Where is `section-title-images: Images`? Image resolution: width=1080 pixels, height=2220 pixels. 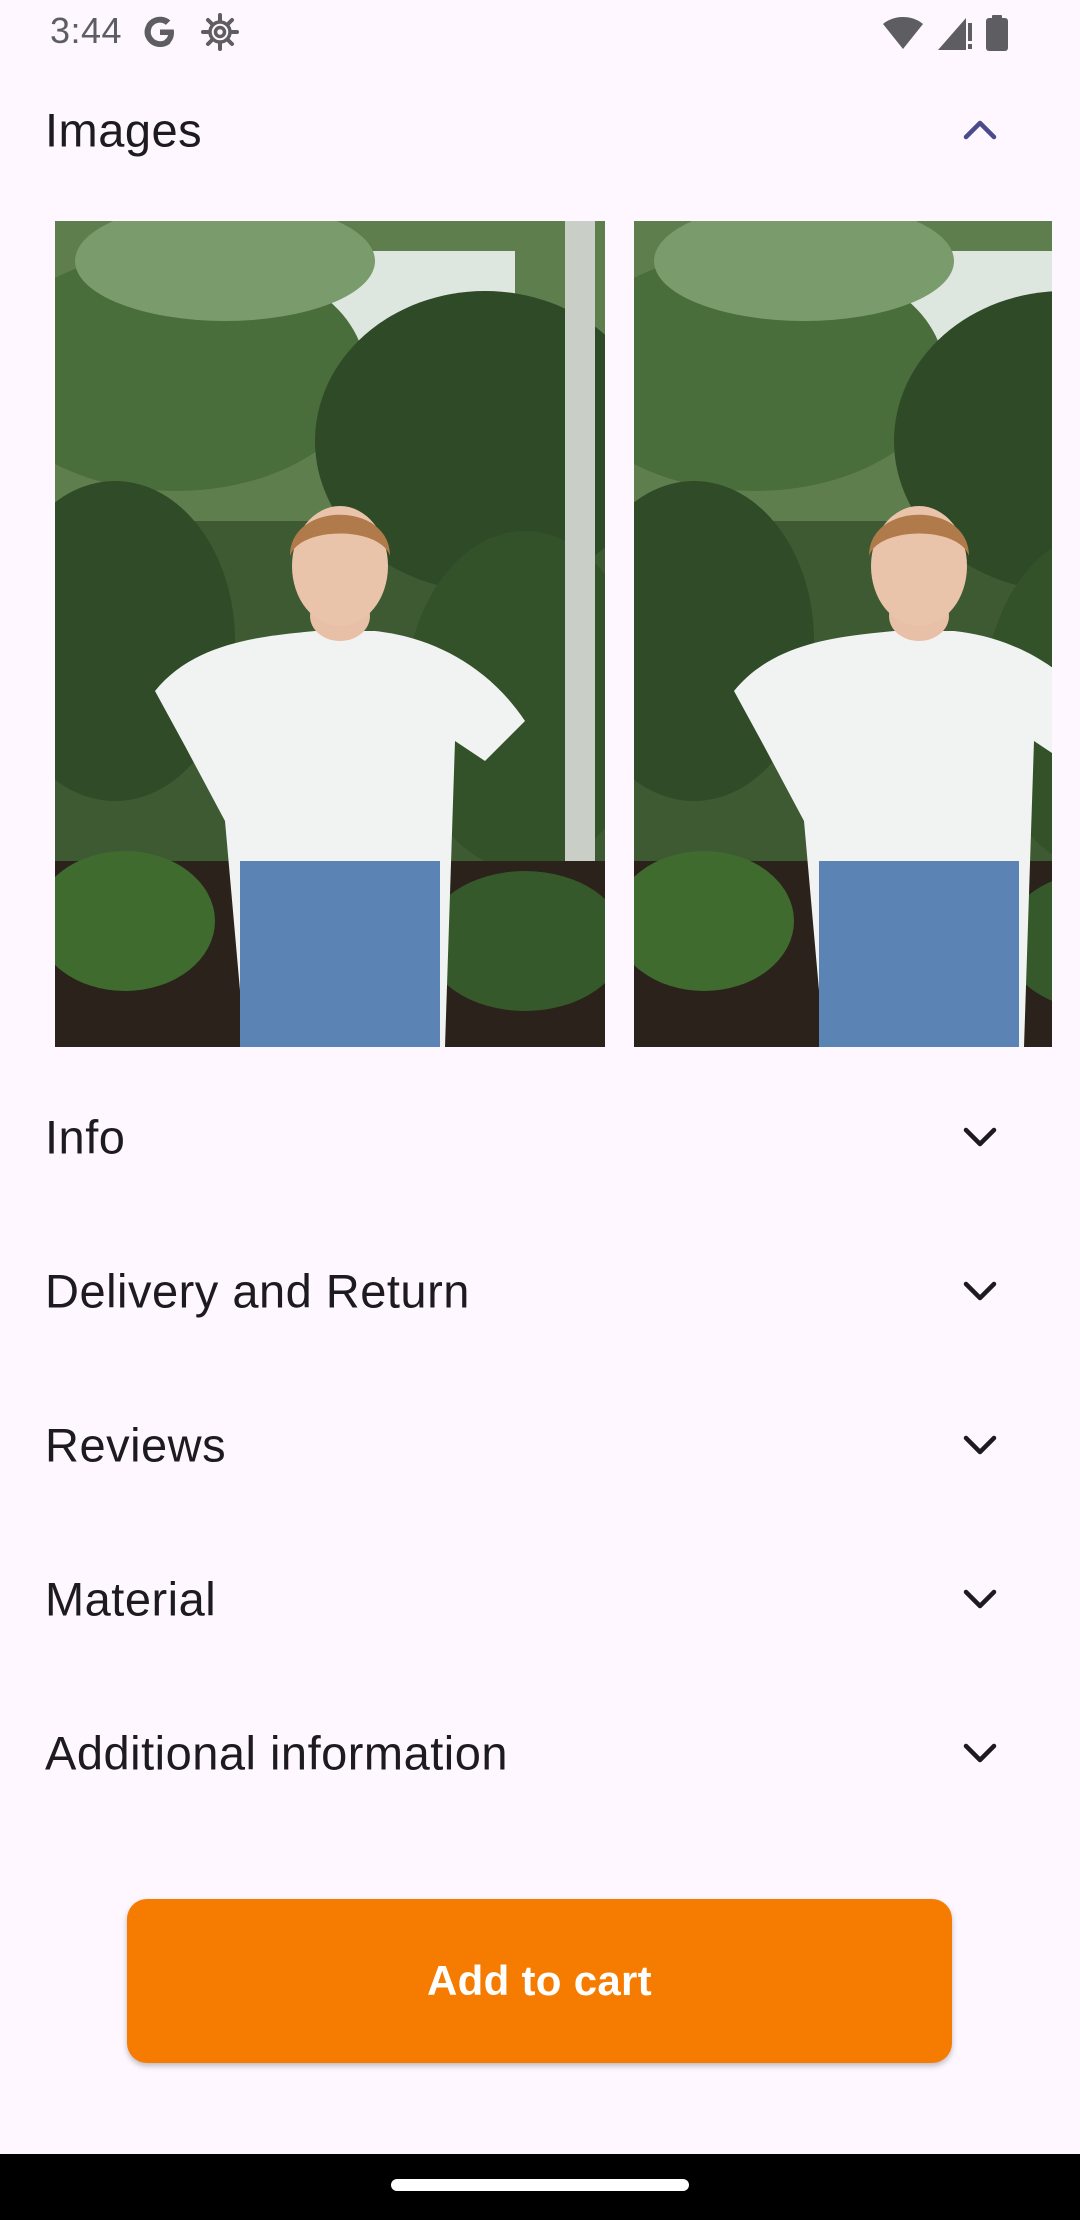 section-title-images: Images is located at coordinates (124, 130).